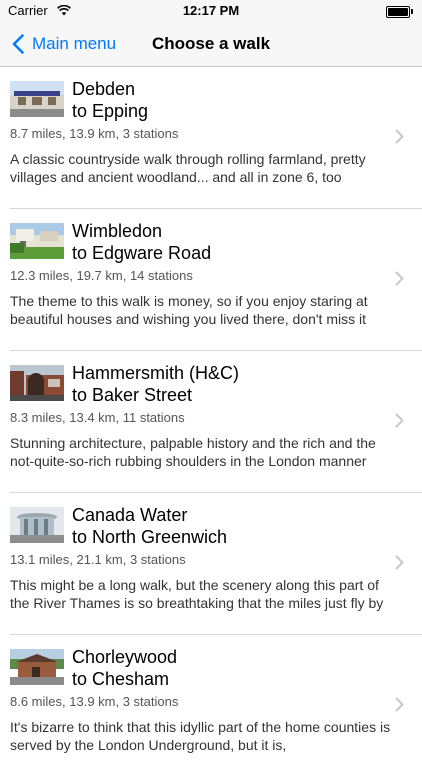 This screenshot has width=422, height=777. Describe the element at coordinates (110, 111) in the screenshot. I see `walk-destination: to Epping` at that location.